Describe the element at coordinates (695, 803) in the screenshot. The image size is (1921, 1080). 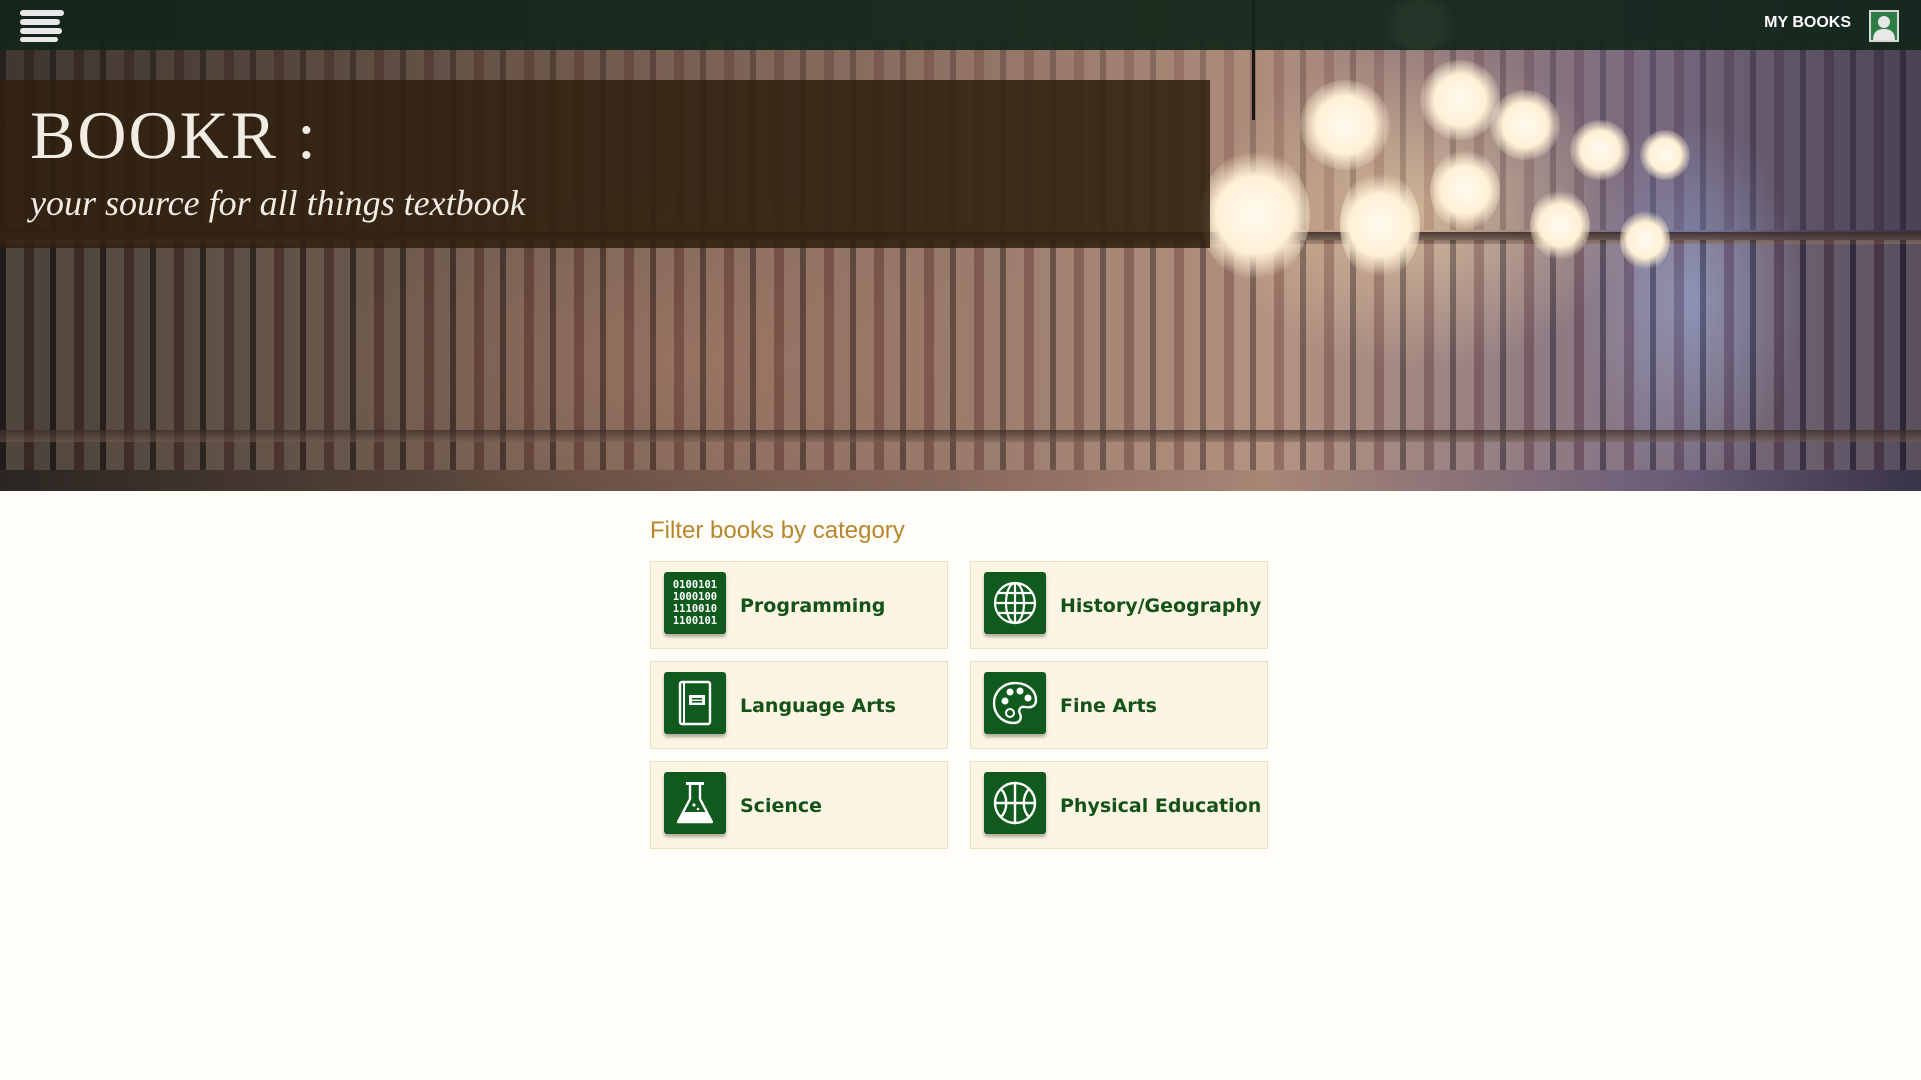
I see `flask-icon` at that location.